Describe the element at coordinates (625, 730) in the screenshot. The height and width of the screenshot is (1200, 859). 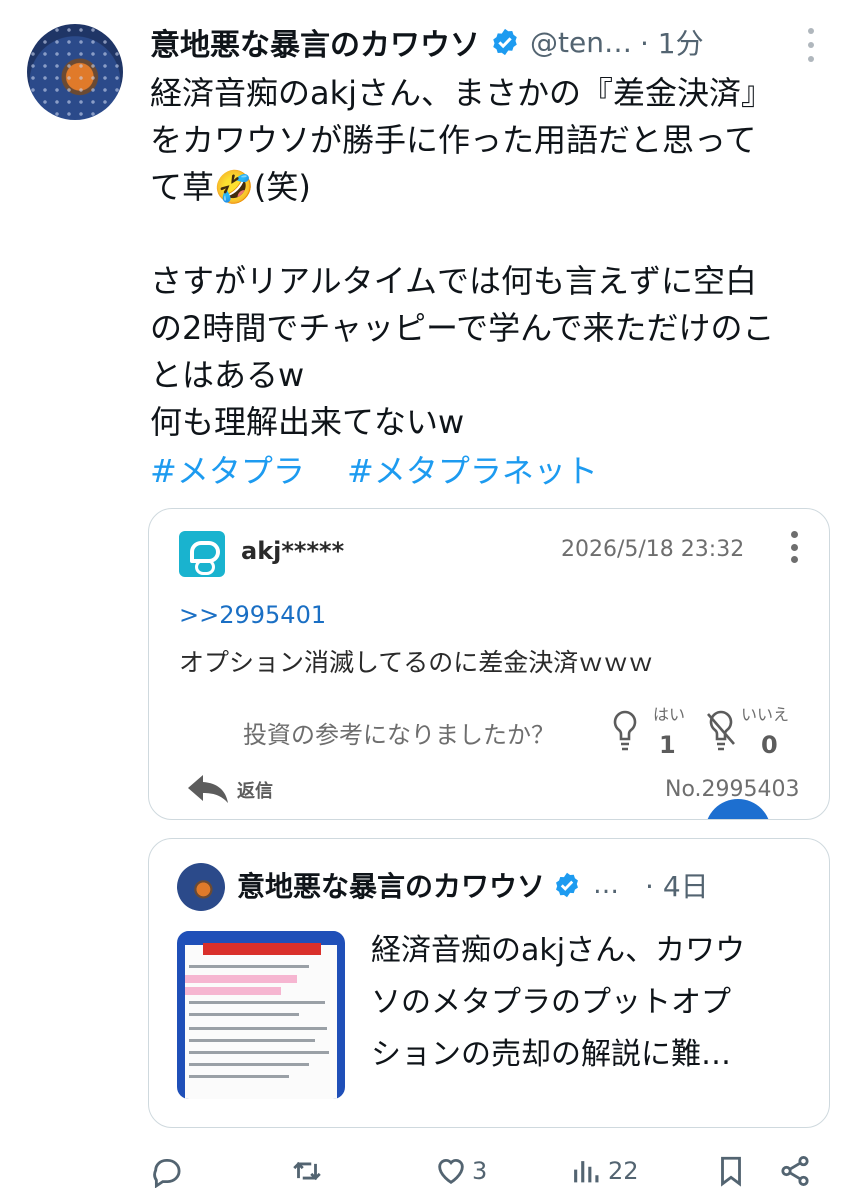
I see `bulb-icon` at that location.